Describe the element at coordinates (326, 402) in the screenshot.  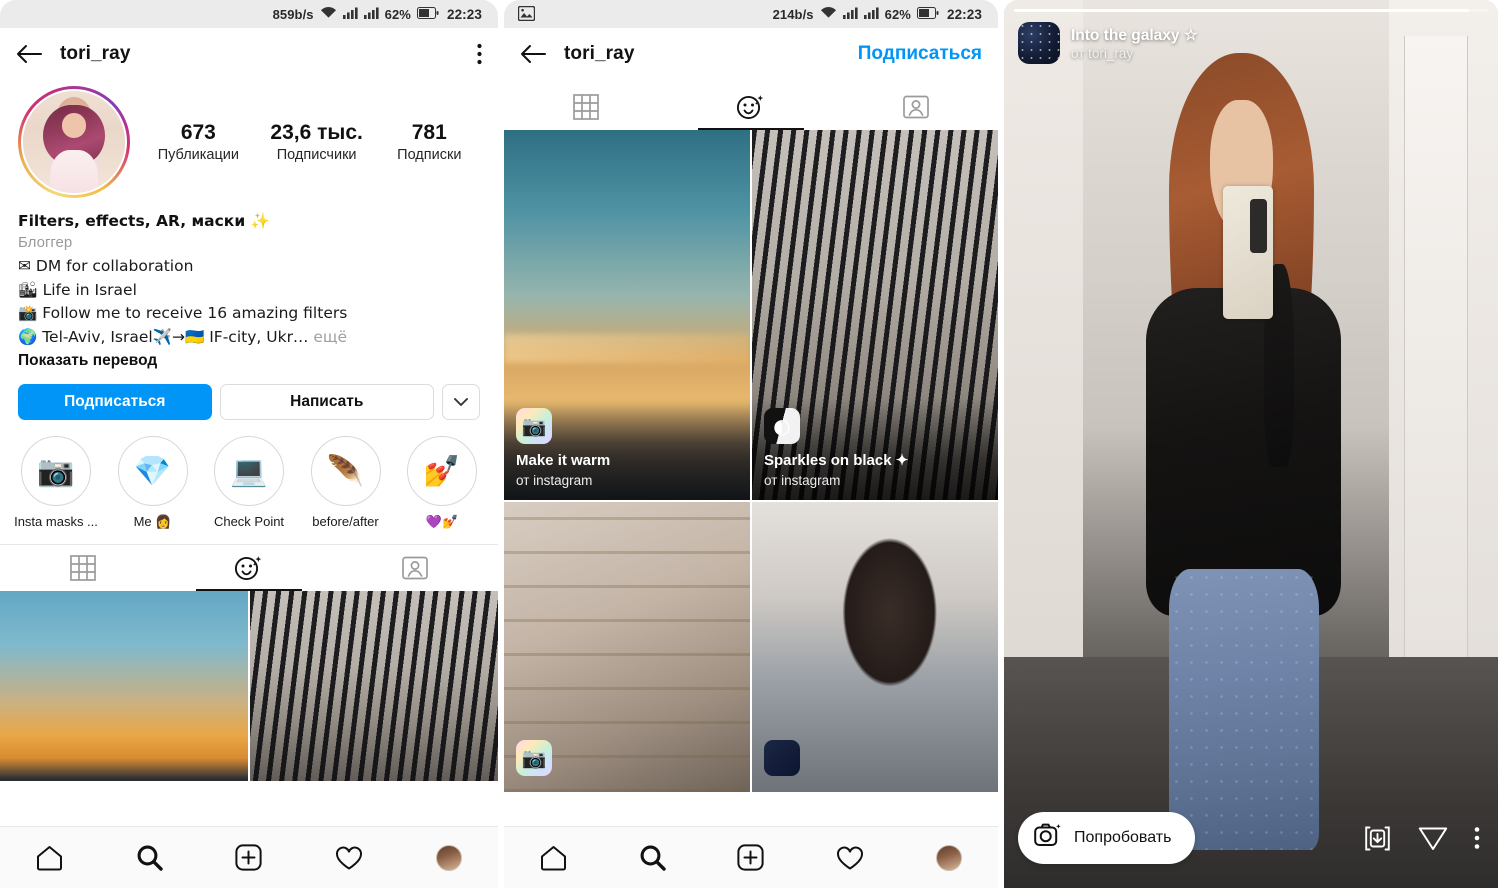
I see `message-button: Написать` at that location.